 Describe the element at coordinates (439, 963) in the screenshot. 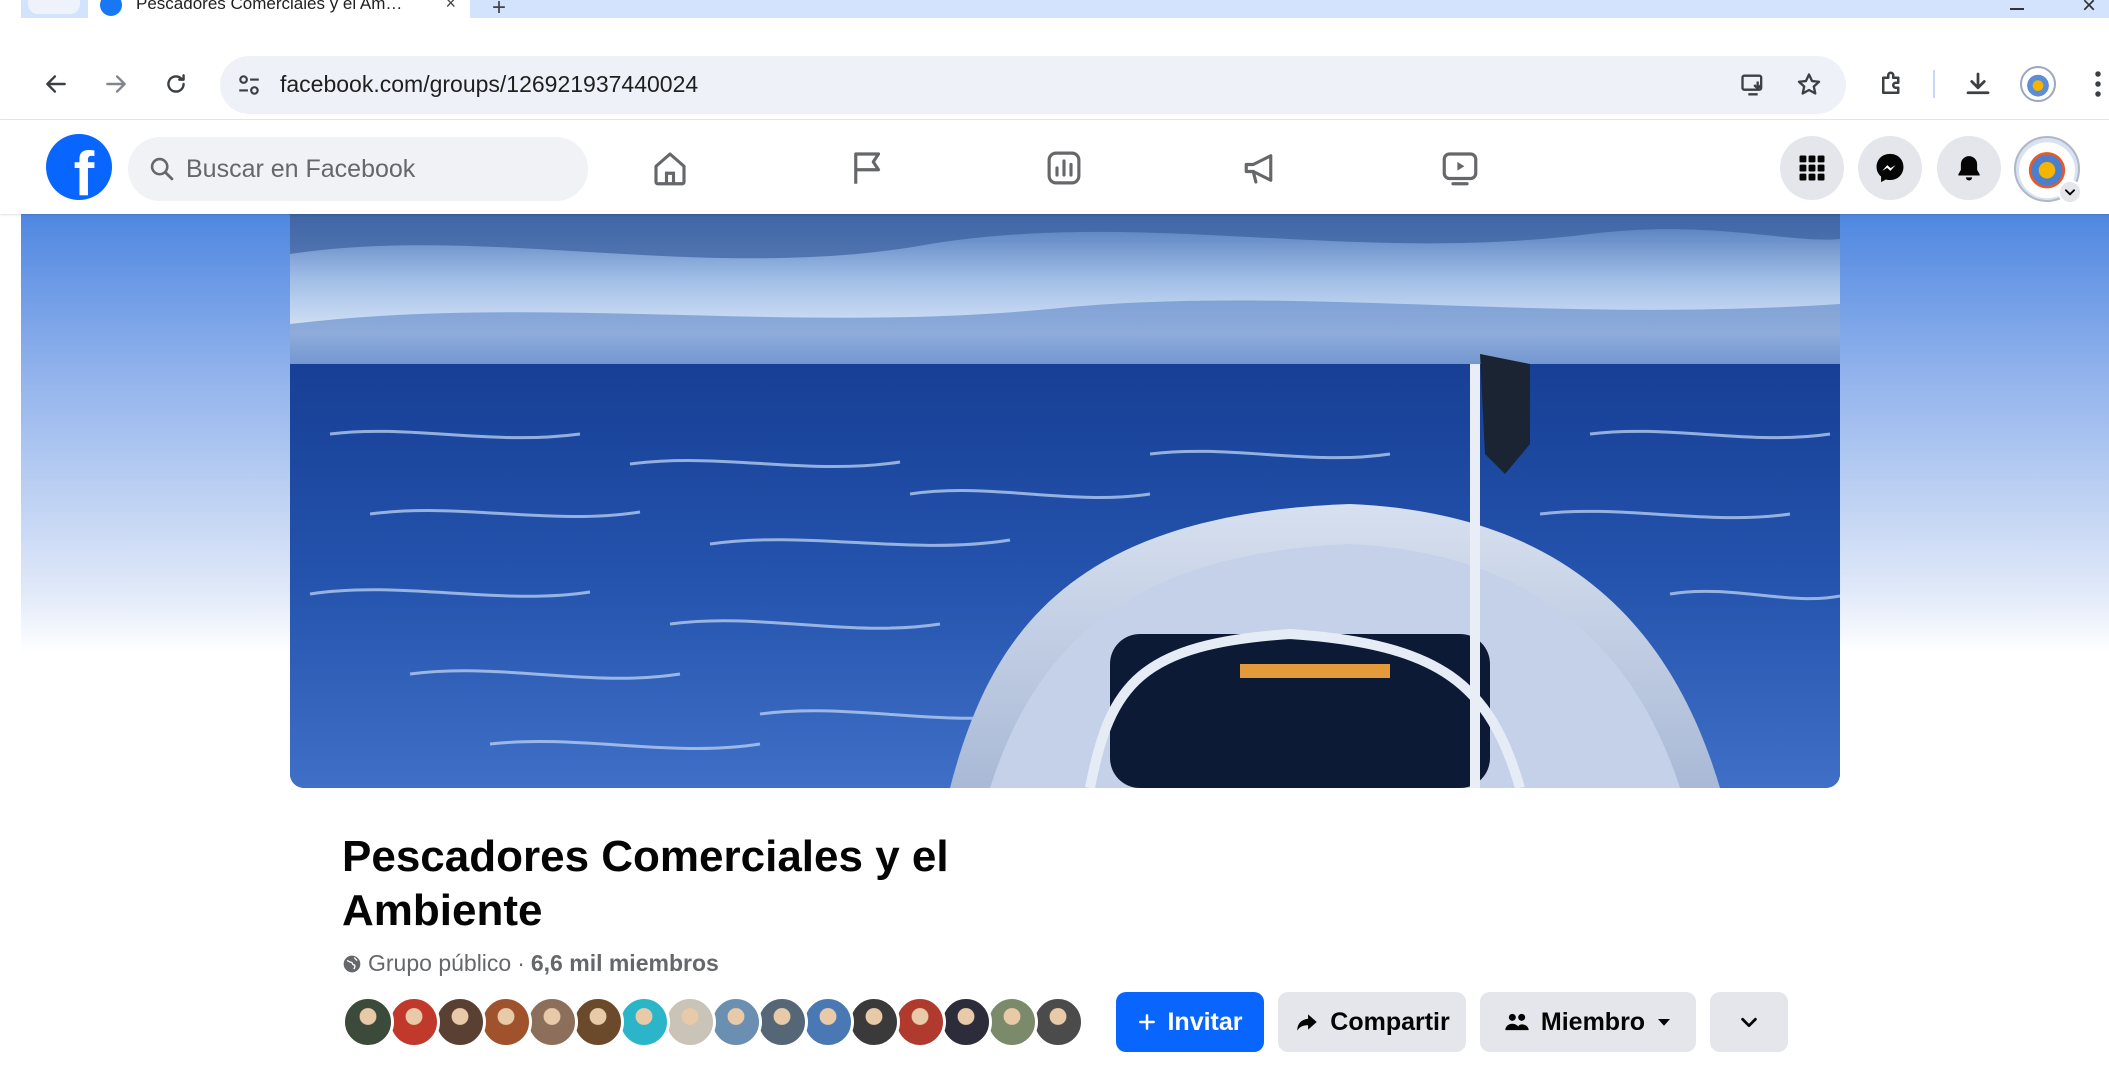

I see `group-privacy: Grupo público` at that location.